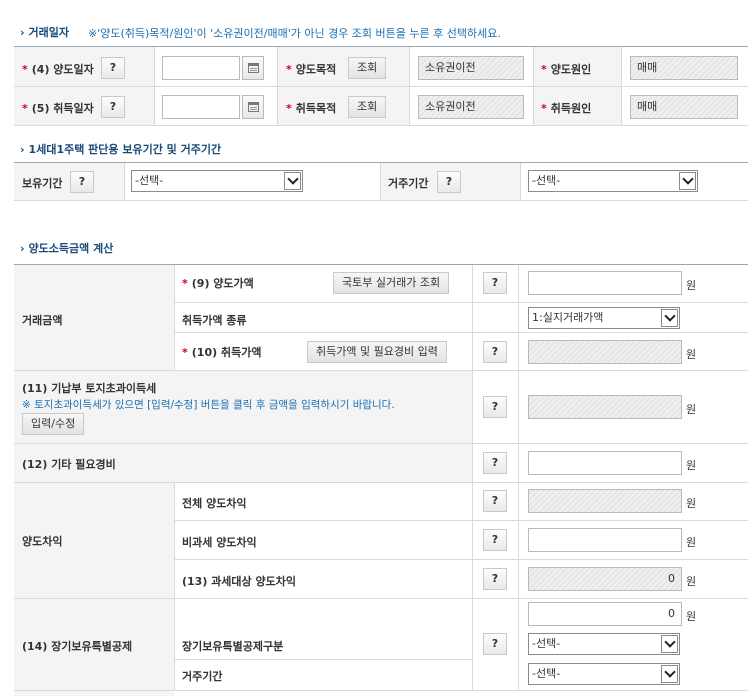 This screenshot has height=696, width=748. What do you see at coordinates (89, 388) in the screenshot?
I see `land-tax-label: (11) 기납부 토지초과이득세` at bounding box center [89, 388].